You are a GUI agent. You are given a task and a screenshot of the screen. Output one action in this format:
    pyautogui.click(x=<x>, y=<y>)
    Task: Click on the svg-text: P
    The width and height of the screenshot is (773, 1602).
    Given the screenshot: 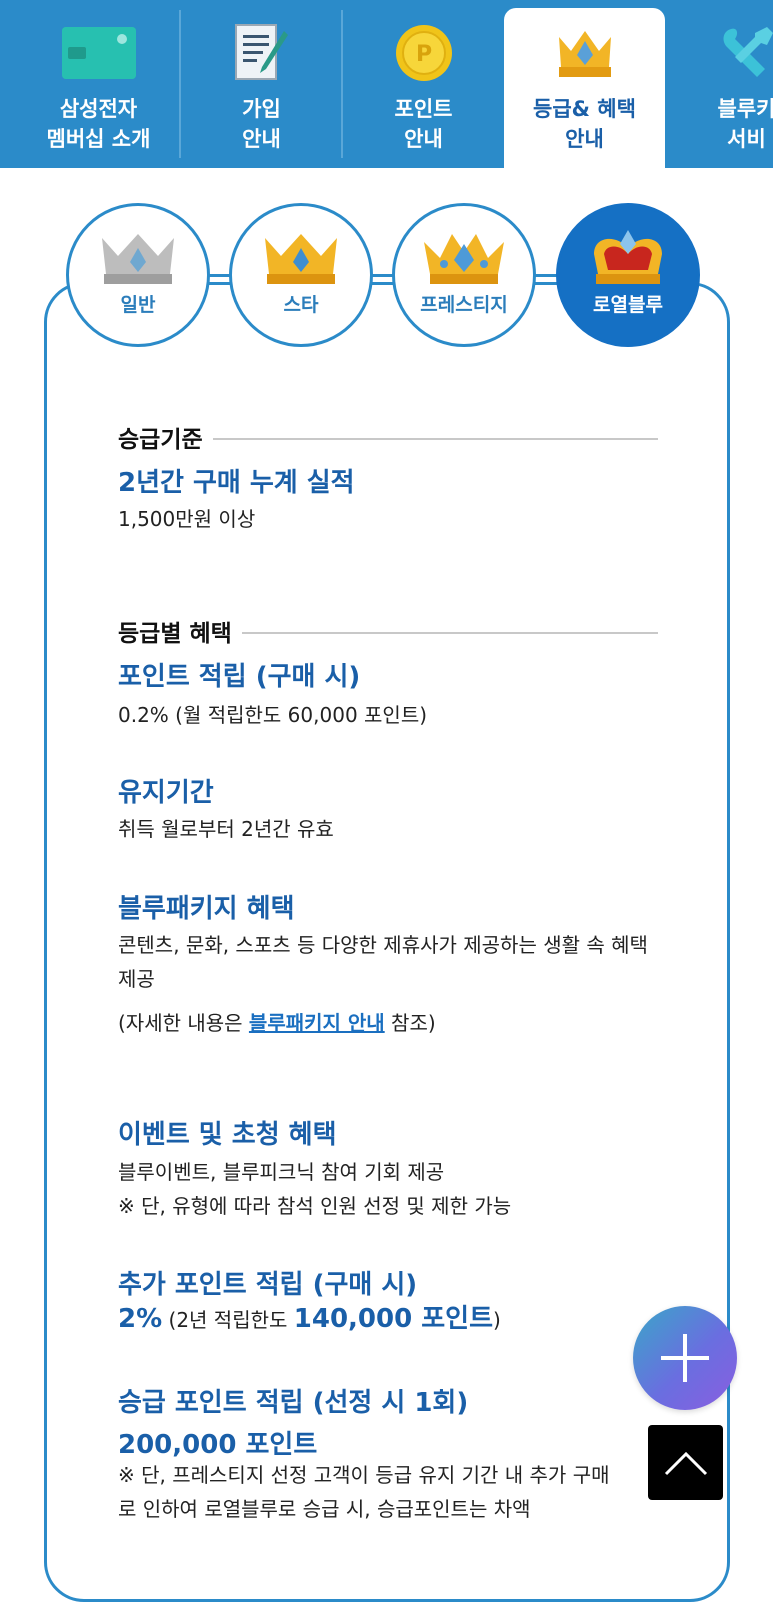 What is the action you would take?
    pyautogui.click(x=423, y=54)
    